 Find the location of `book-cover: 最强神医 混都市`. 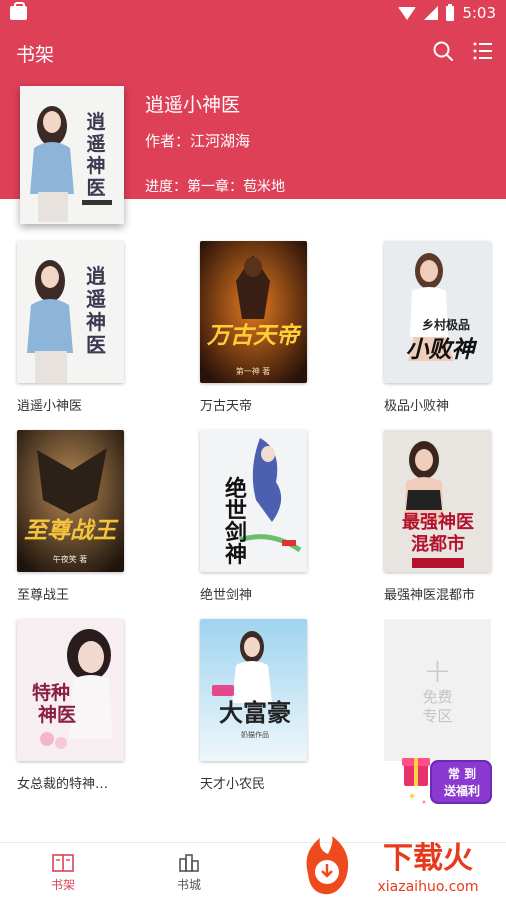

book-cover: 最强神医 混都市 is located at coordinates (437, 501).